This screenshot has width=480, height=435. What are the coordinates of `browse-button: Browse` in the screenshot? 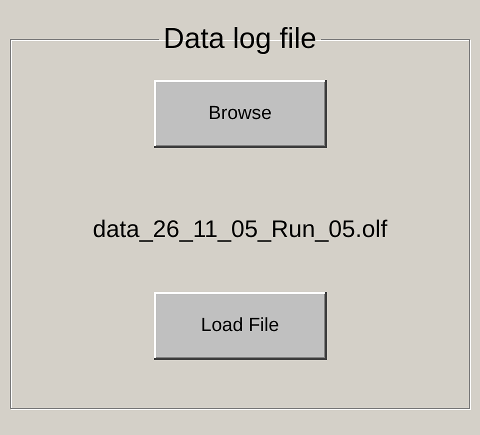 It's located at (240, 114).